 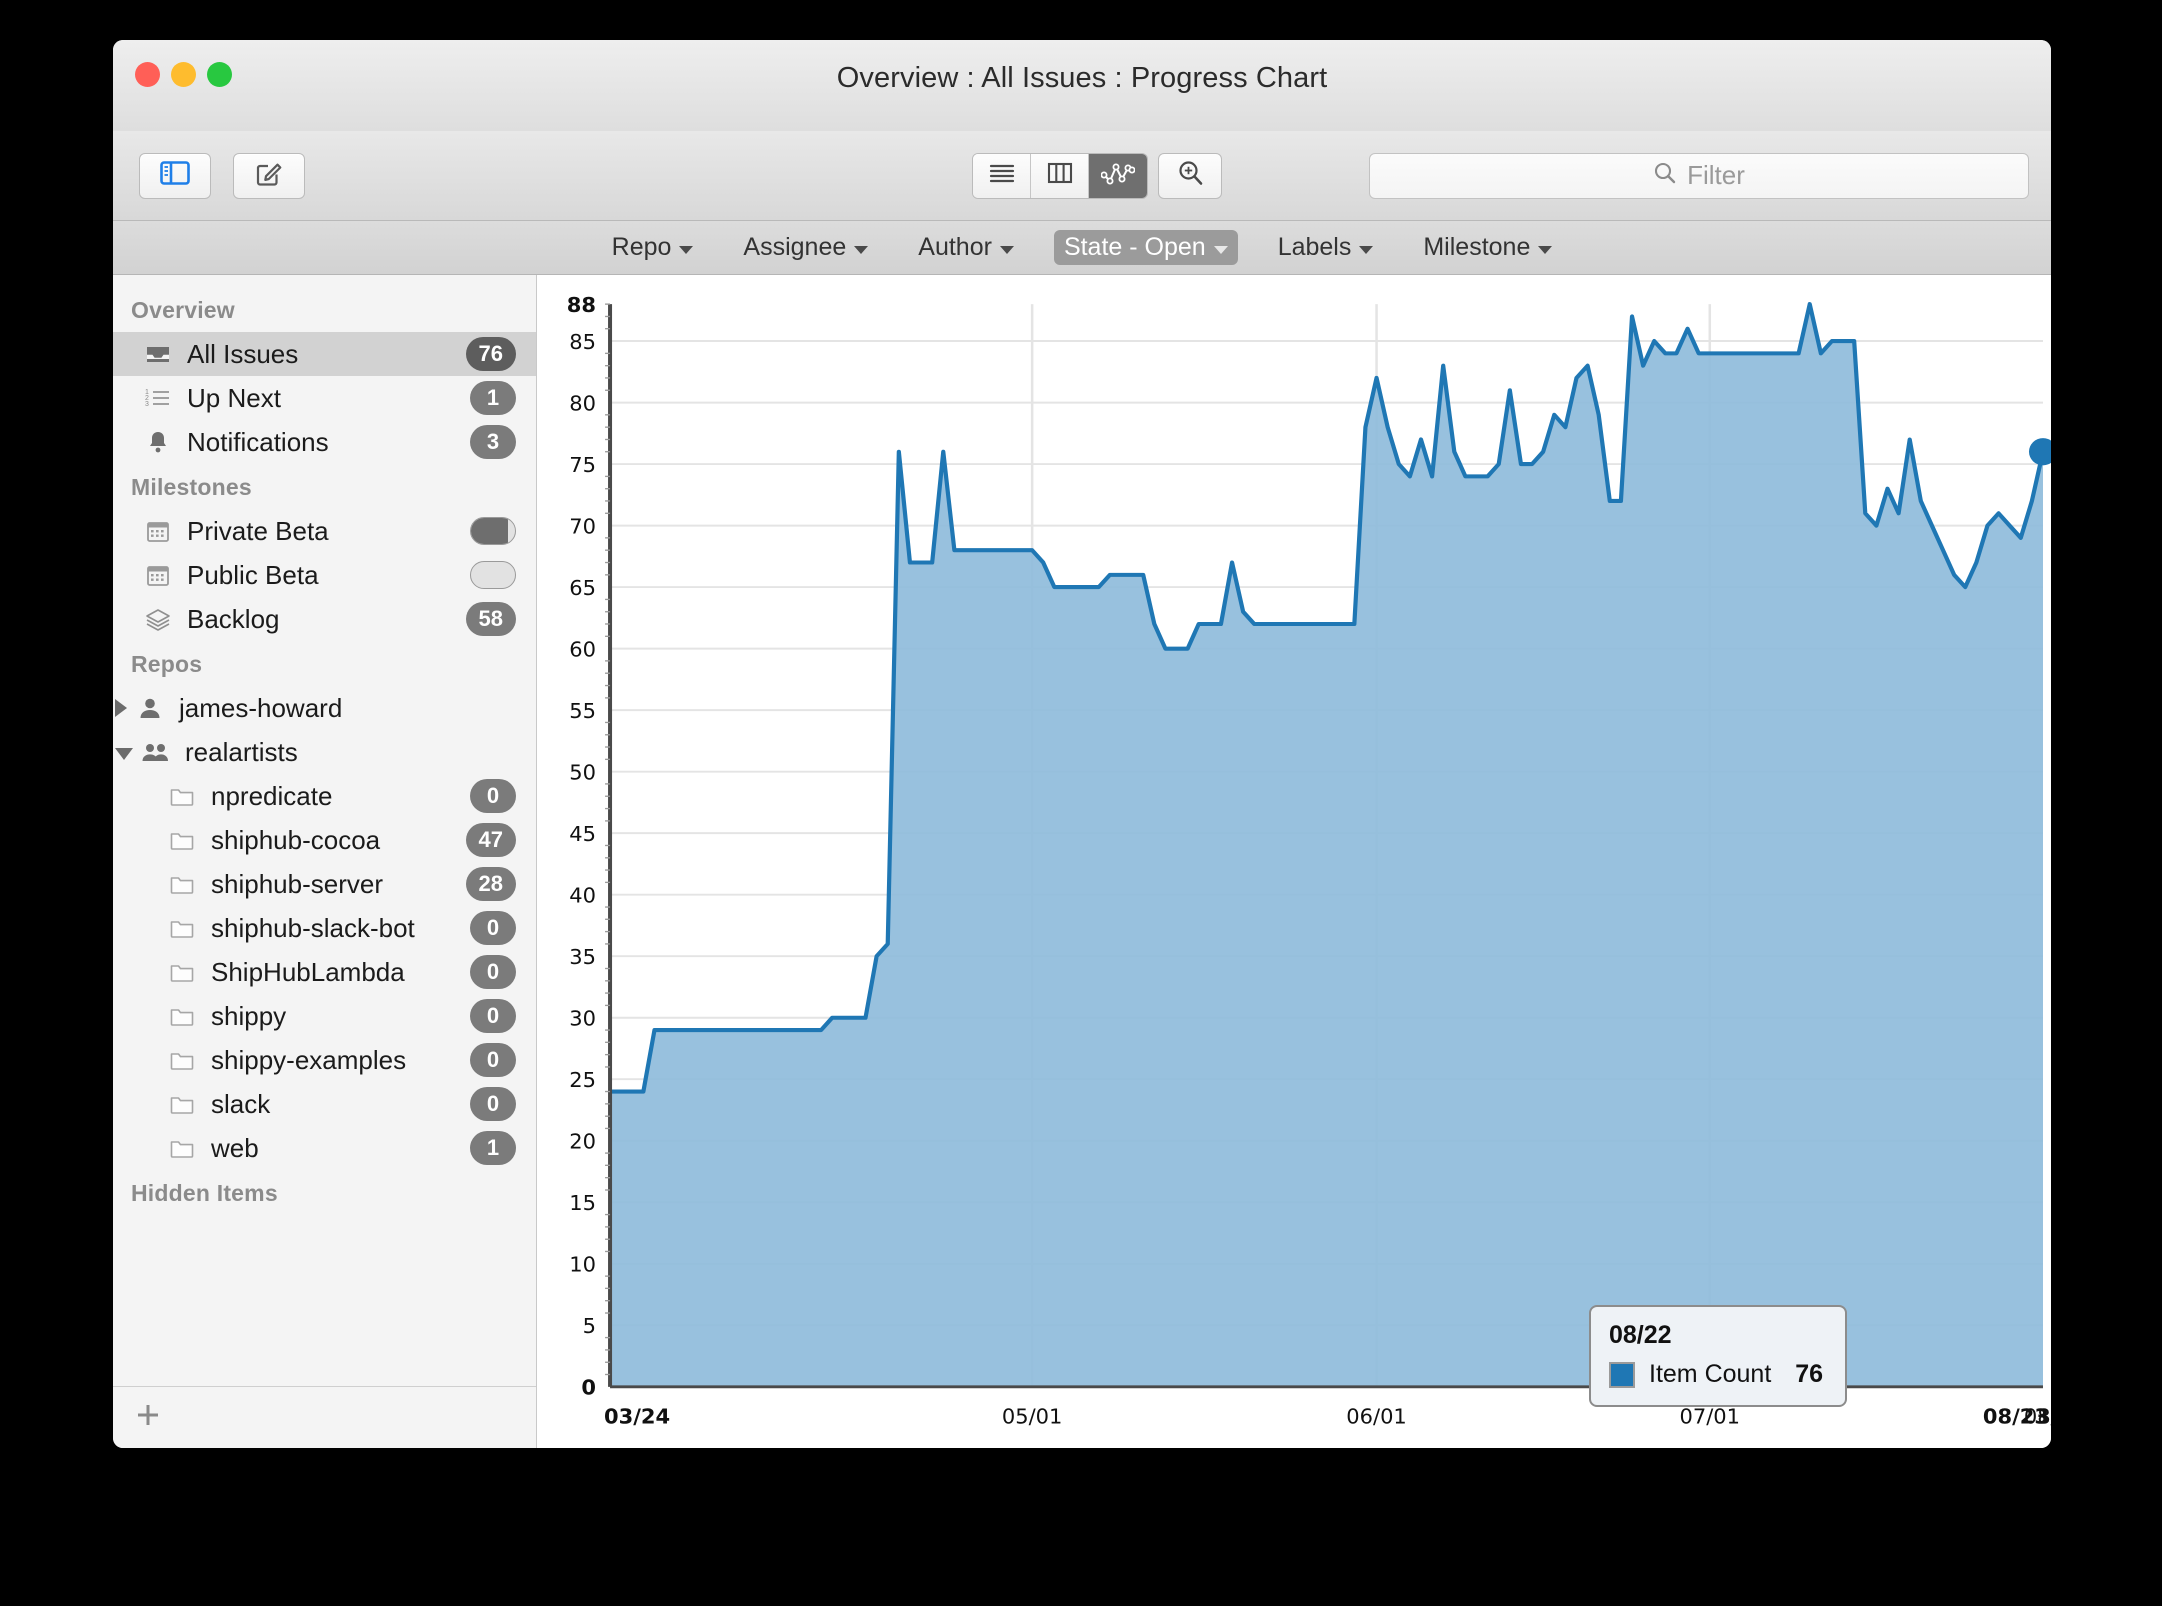 I want to click on filter-state: State - Open, so click(x=1145, y=247).